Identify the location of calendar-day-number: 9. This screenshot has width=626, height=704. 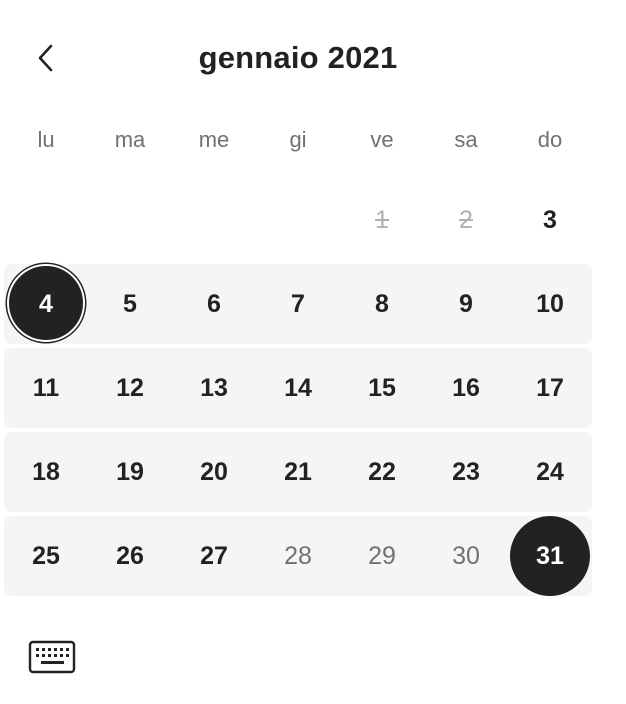
(466, 303).